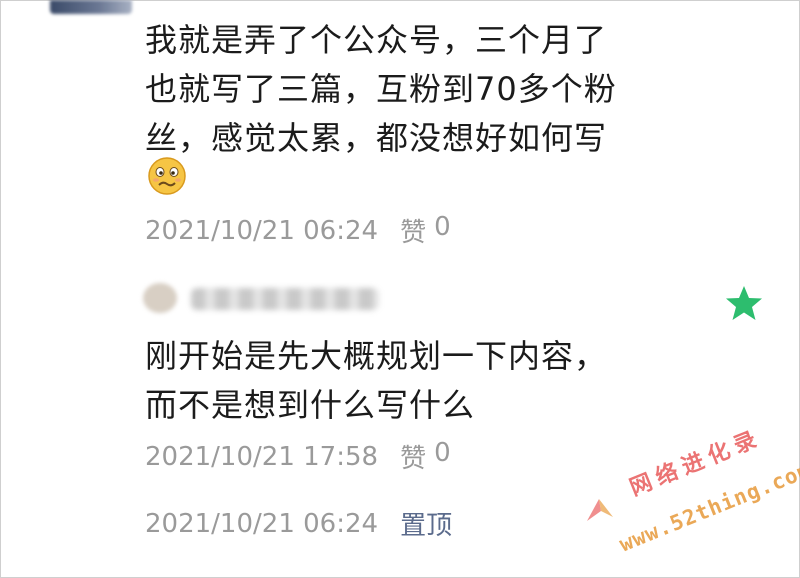 The height and width of the screenshot is (578, 800). I want to click on confused-face-icon, so click(167, 176).